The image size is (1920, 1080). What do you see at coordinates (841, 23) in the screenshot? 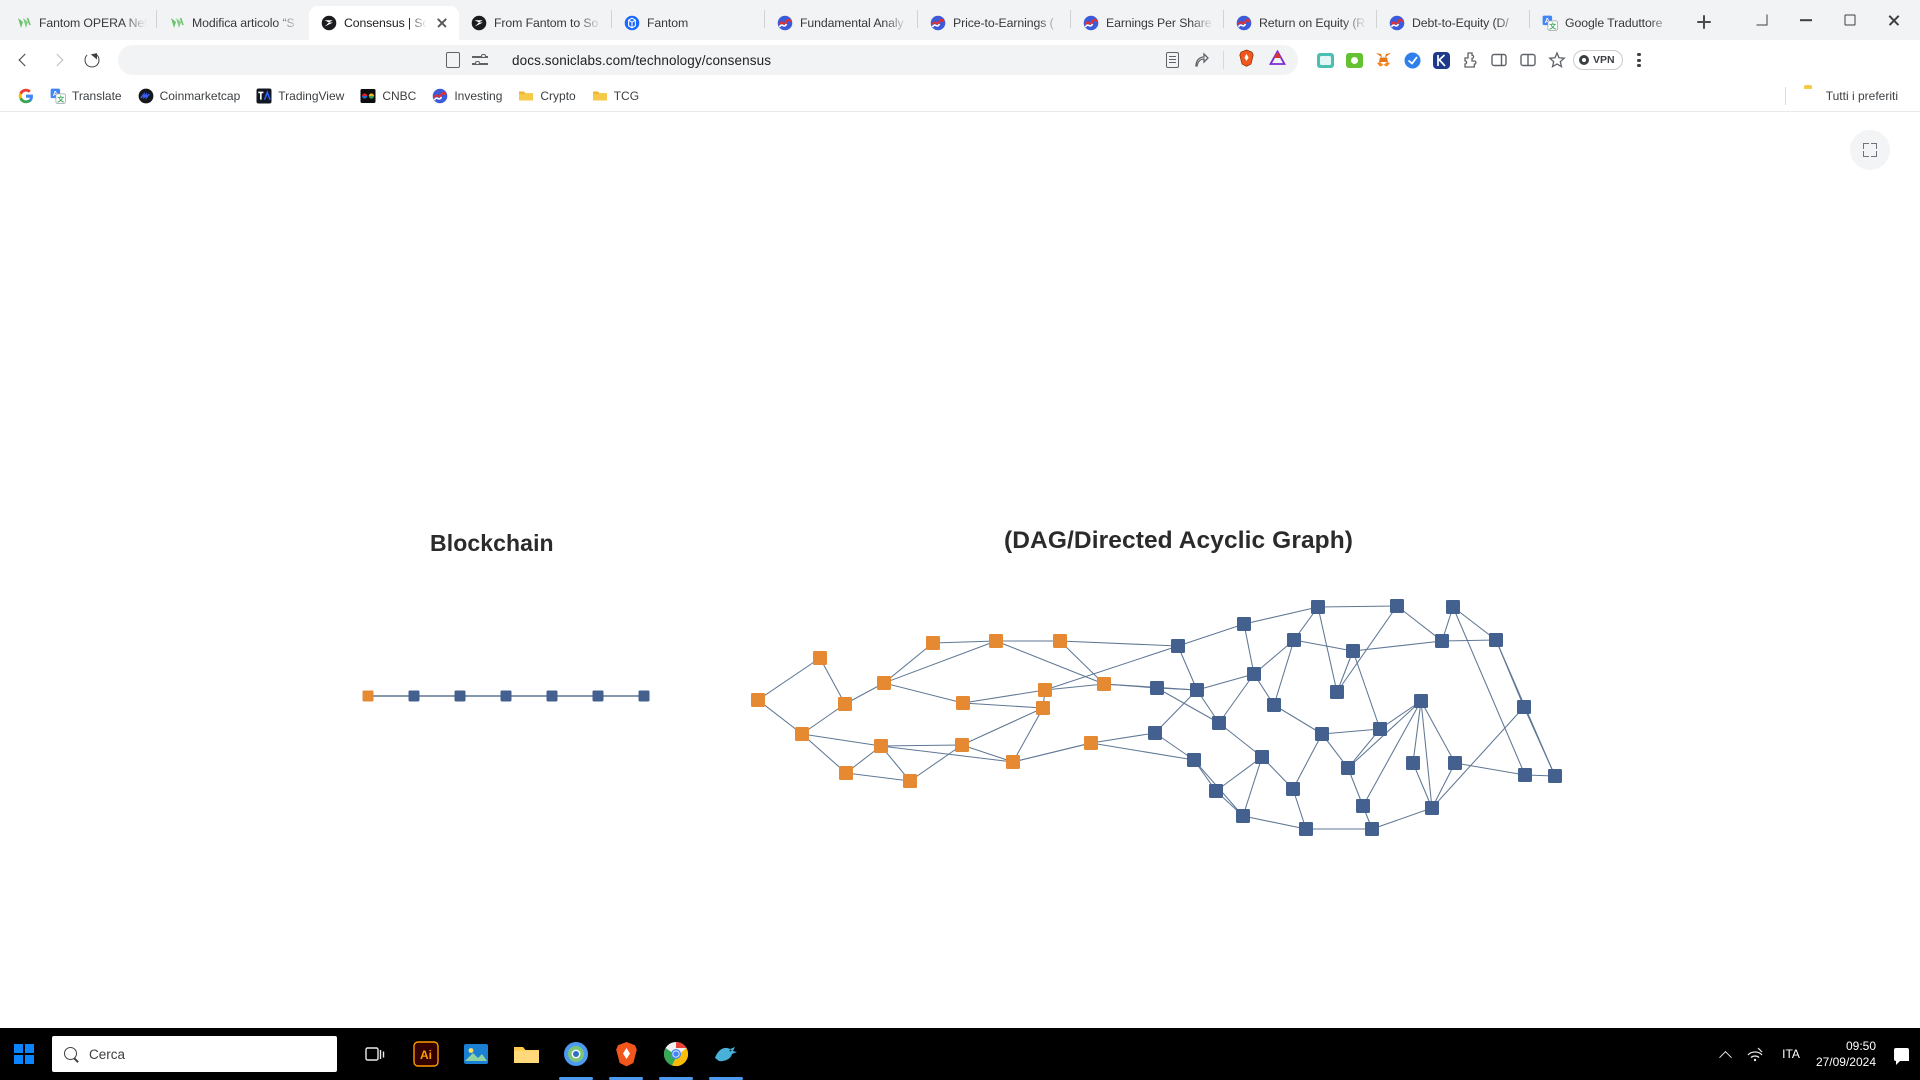
I see `browser-tab: Fundamental Analy` at bounding box center [841, 23].